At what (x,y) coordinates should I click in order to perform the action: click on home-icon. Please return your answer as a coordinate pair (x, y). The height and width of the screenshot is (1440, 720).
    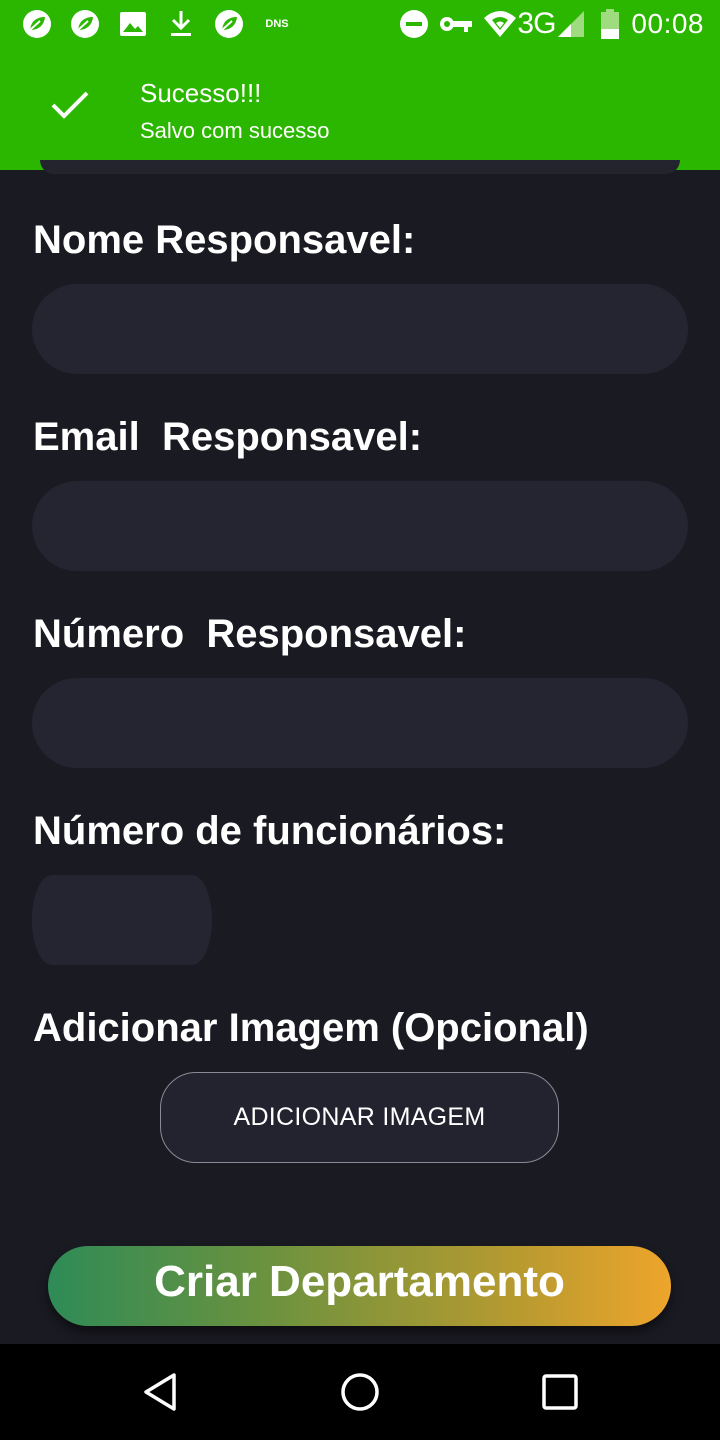
    Looking at the image, I should click on (360, 1392).